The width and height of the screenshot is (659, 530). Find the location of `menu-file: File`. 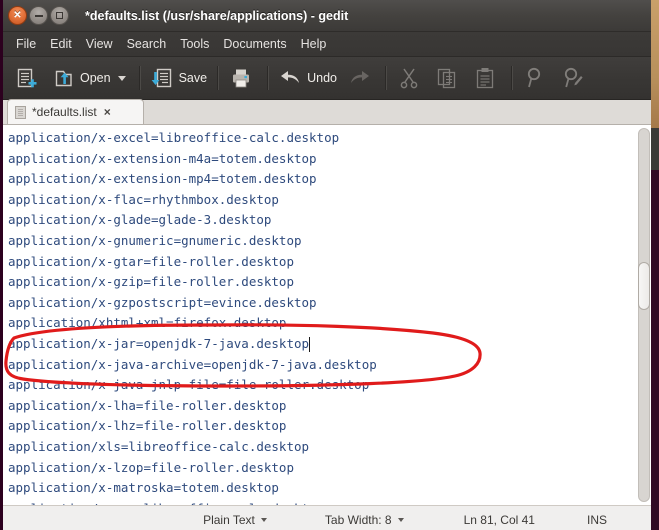

menu-file: File is located at coordinates (26, 44).